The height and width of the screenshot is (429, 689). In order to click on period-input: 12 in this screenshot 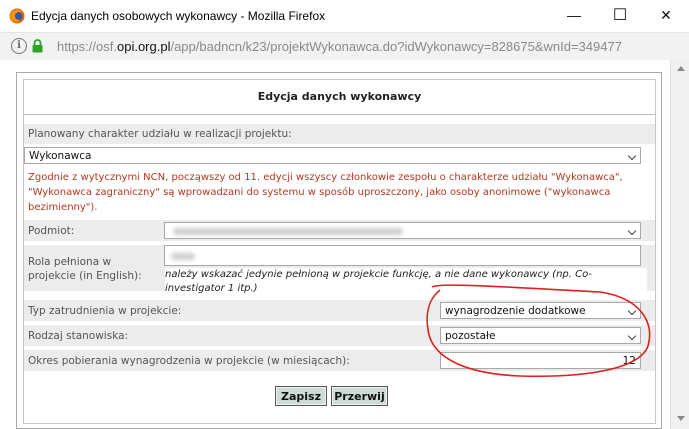, I will do `click(540, 360)`.